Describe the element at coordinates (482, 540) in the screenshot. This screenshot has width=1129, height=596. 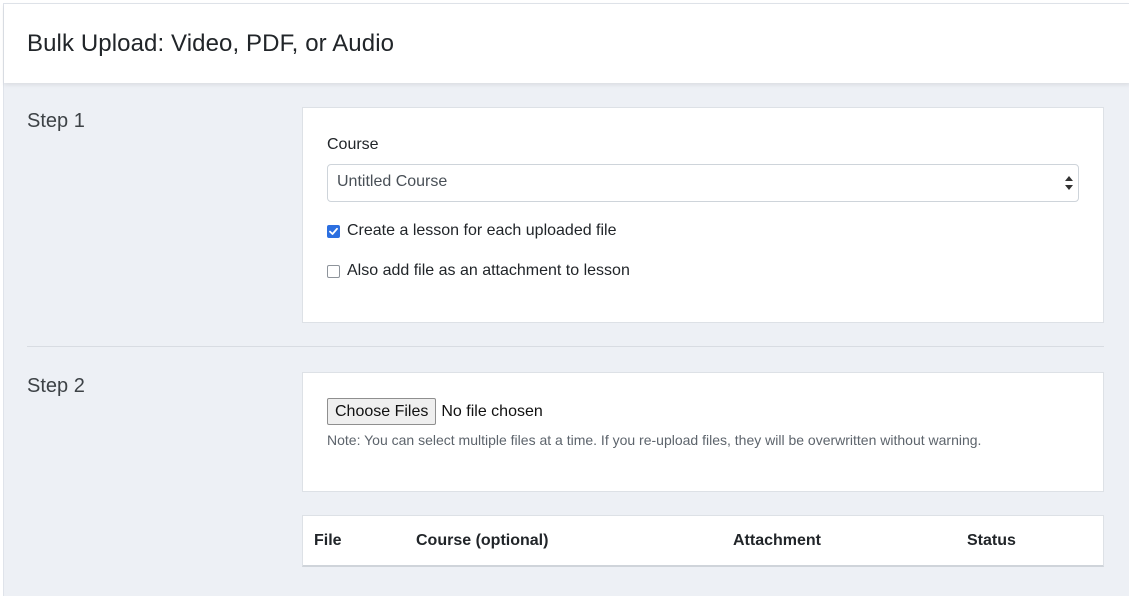
I see `column-header-course: Course (optional)` at that location.